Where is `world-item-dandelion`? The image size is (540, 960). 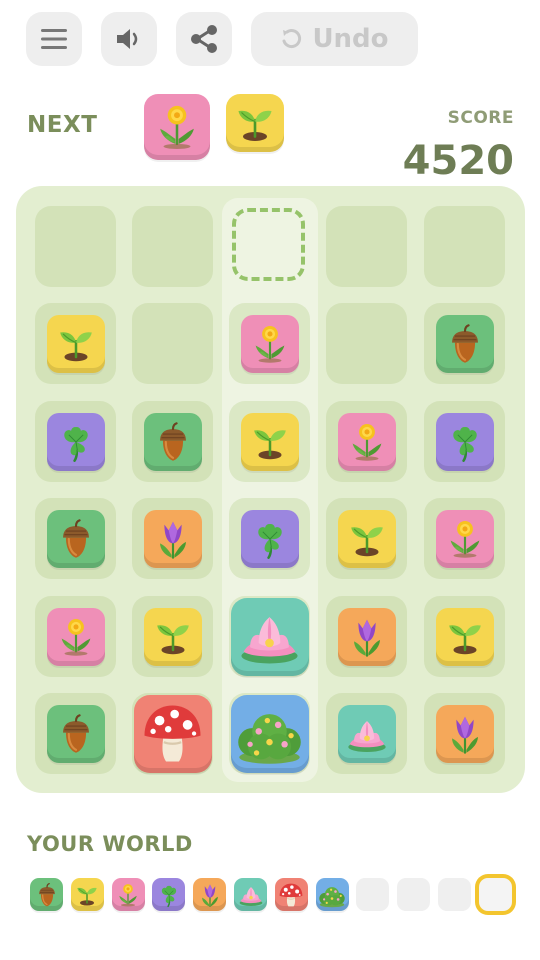
world-item-dandelion is located at coordinates (128, 894).